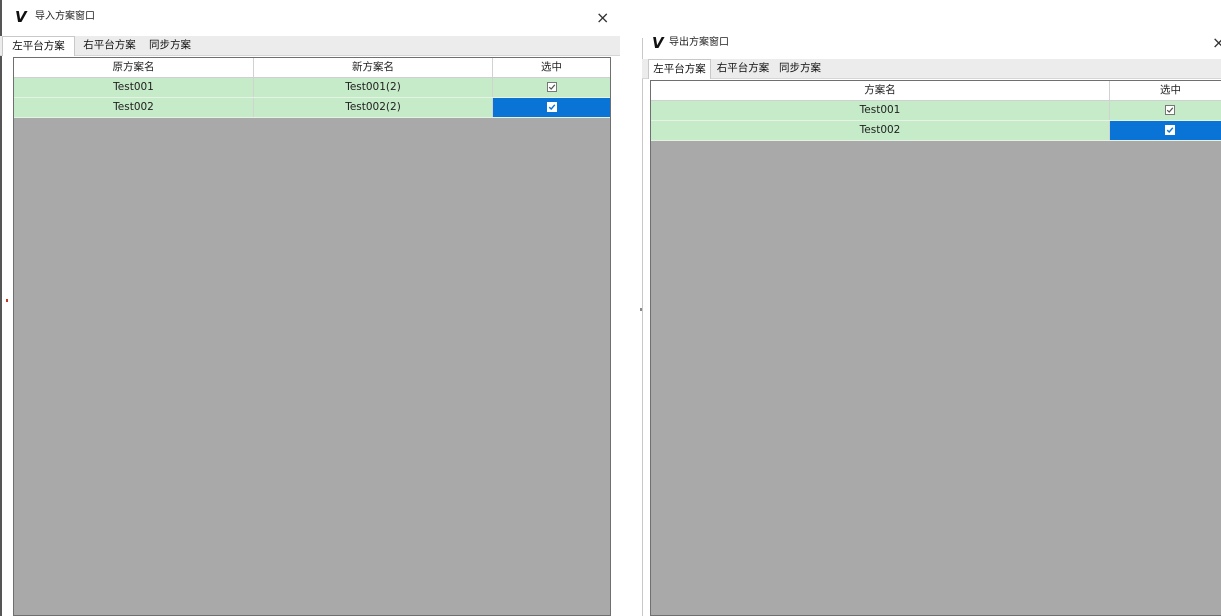 The height and width of the screenshot is (616, 1221). What do you see at coordinates (310, 46) in the screenshot?
I see `import-tab-bar: 左平台方案 右平台方案 同步方案` at bounding box center [310, 46].